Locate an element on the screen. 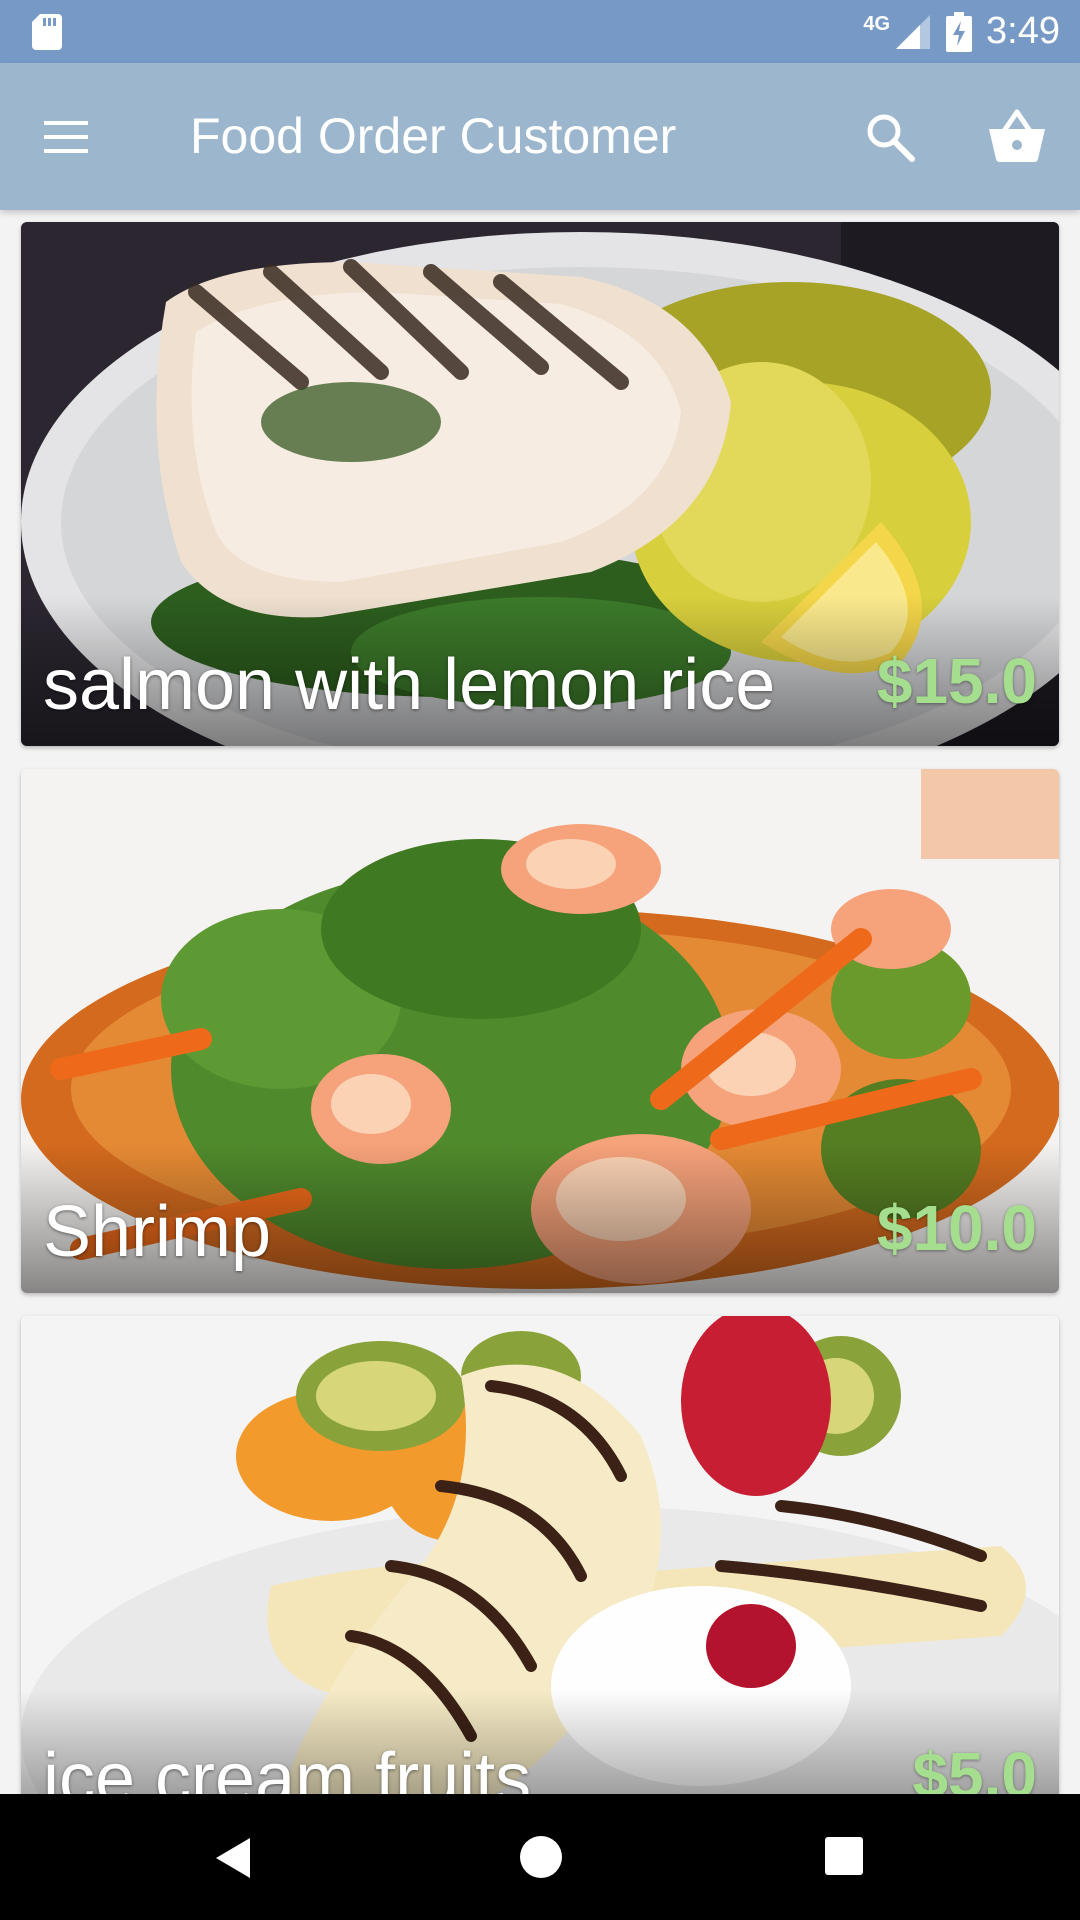 Image resolution: width=1080 pixels, height=1920 pixels. basket-icon is located at coordinates (1017, 136).